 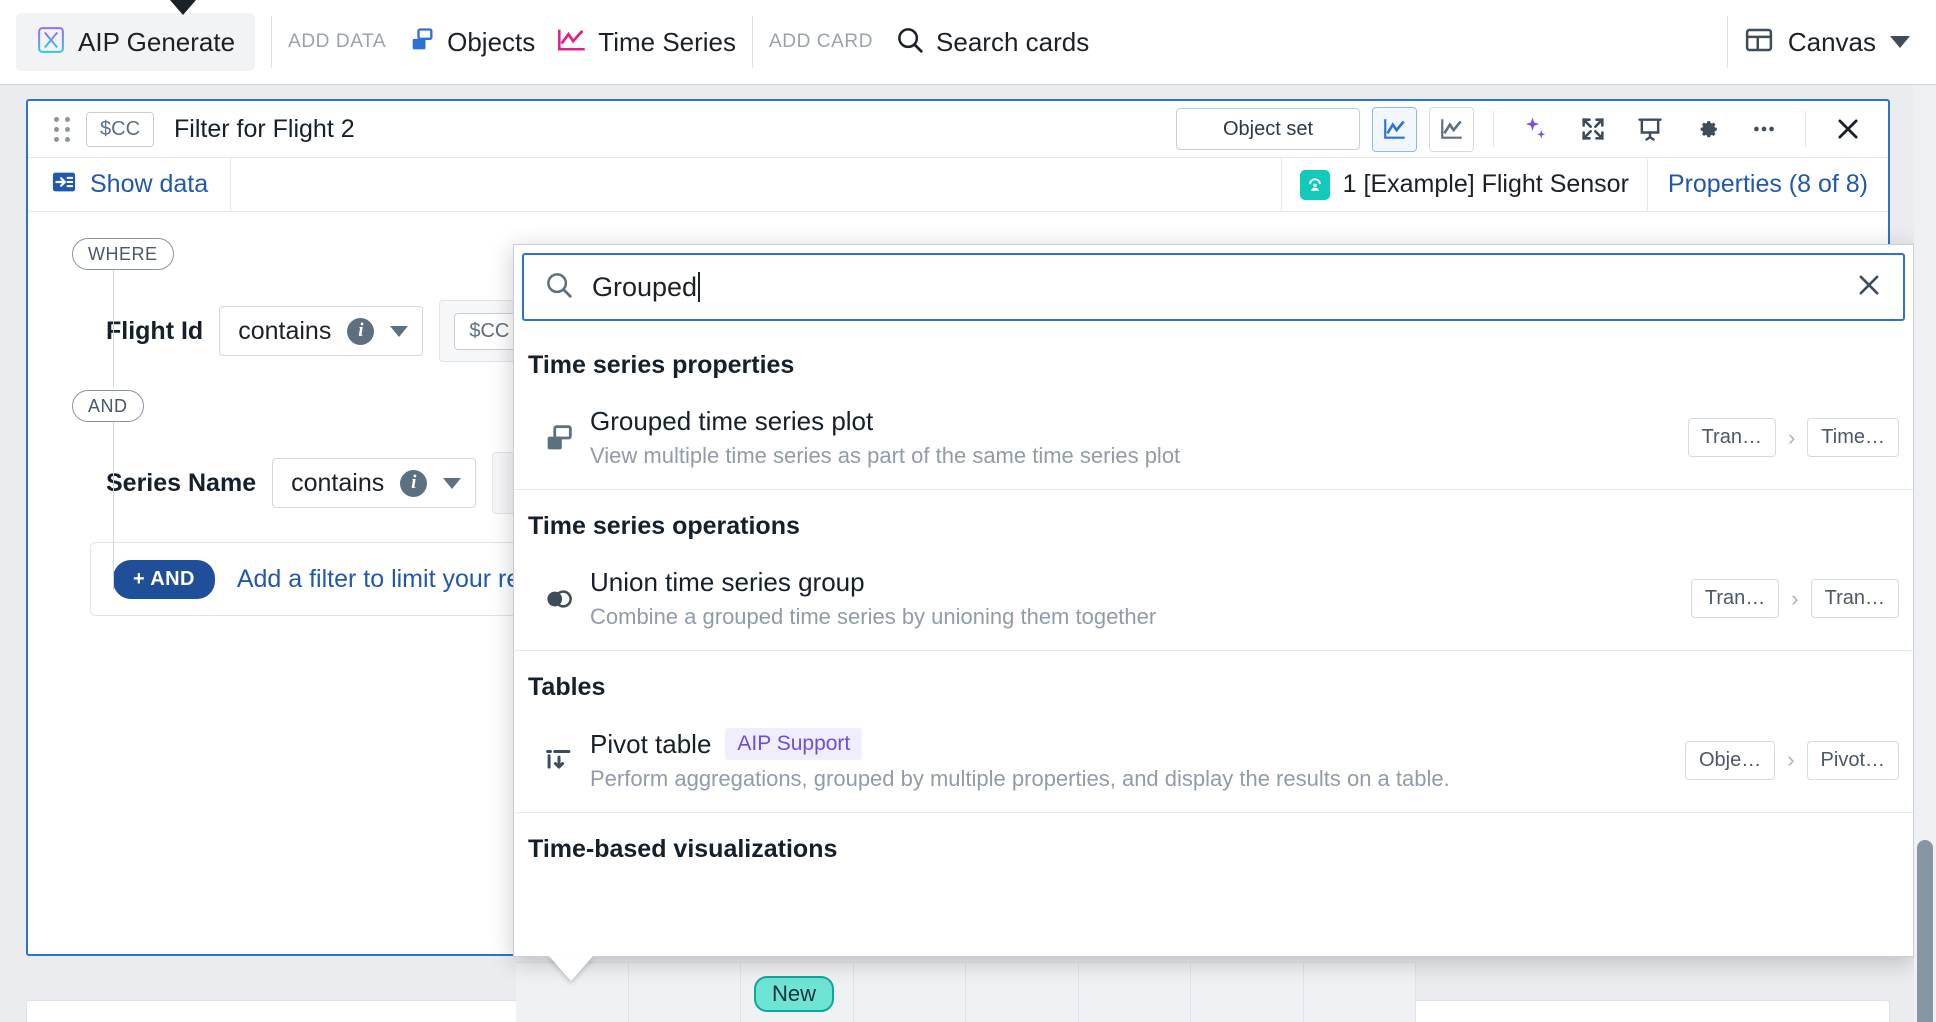 What do you see at coordinates (1268, 129) in the screenshot?
I see `object-set-button: Object set` at bounding box center [1268, 129].